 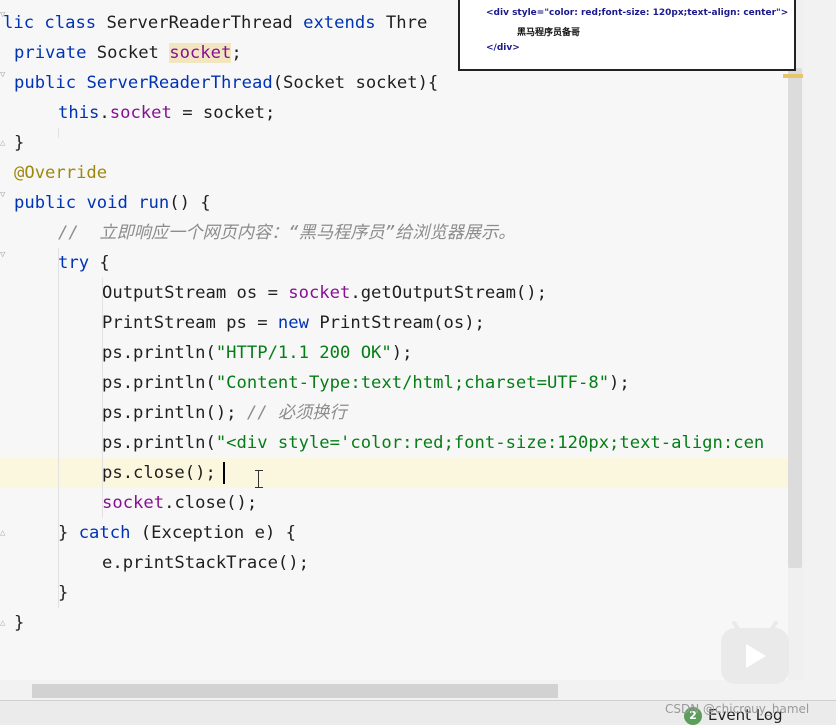 I want to click on code-token: e.printStackTrace();, so click(x=205, y=563).